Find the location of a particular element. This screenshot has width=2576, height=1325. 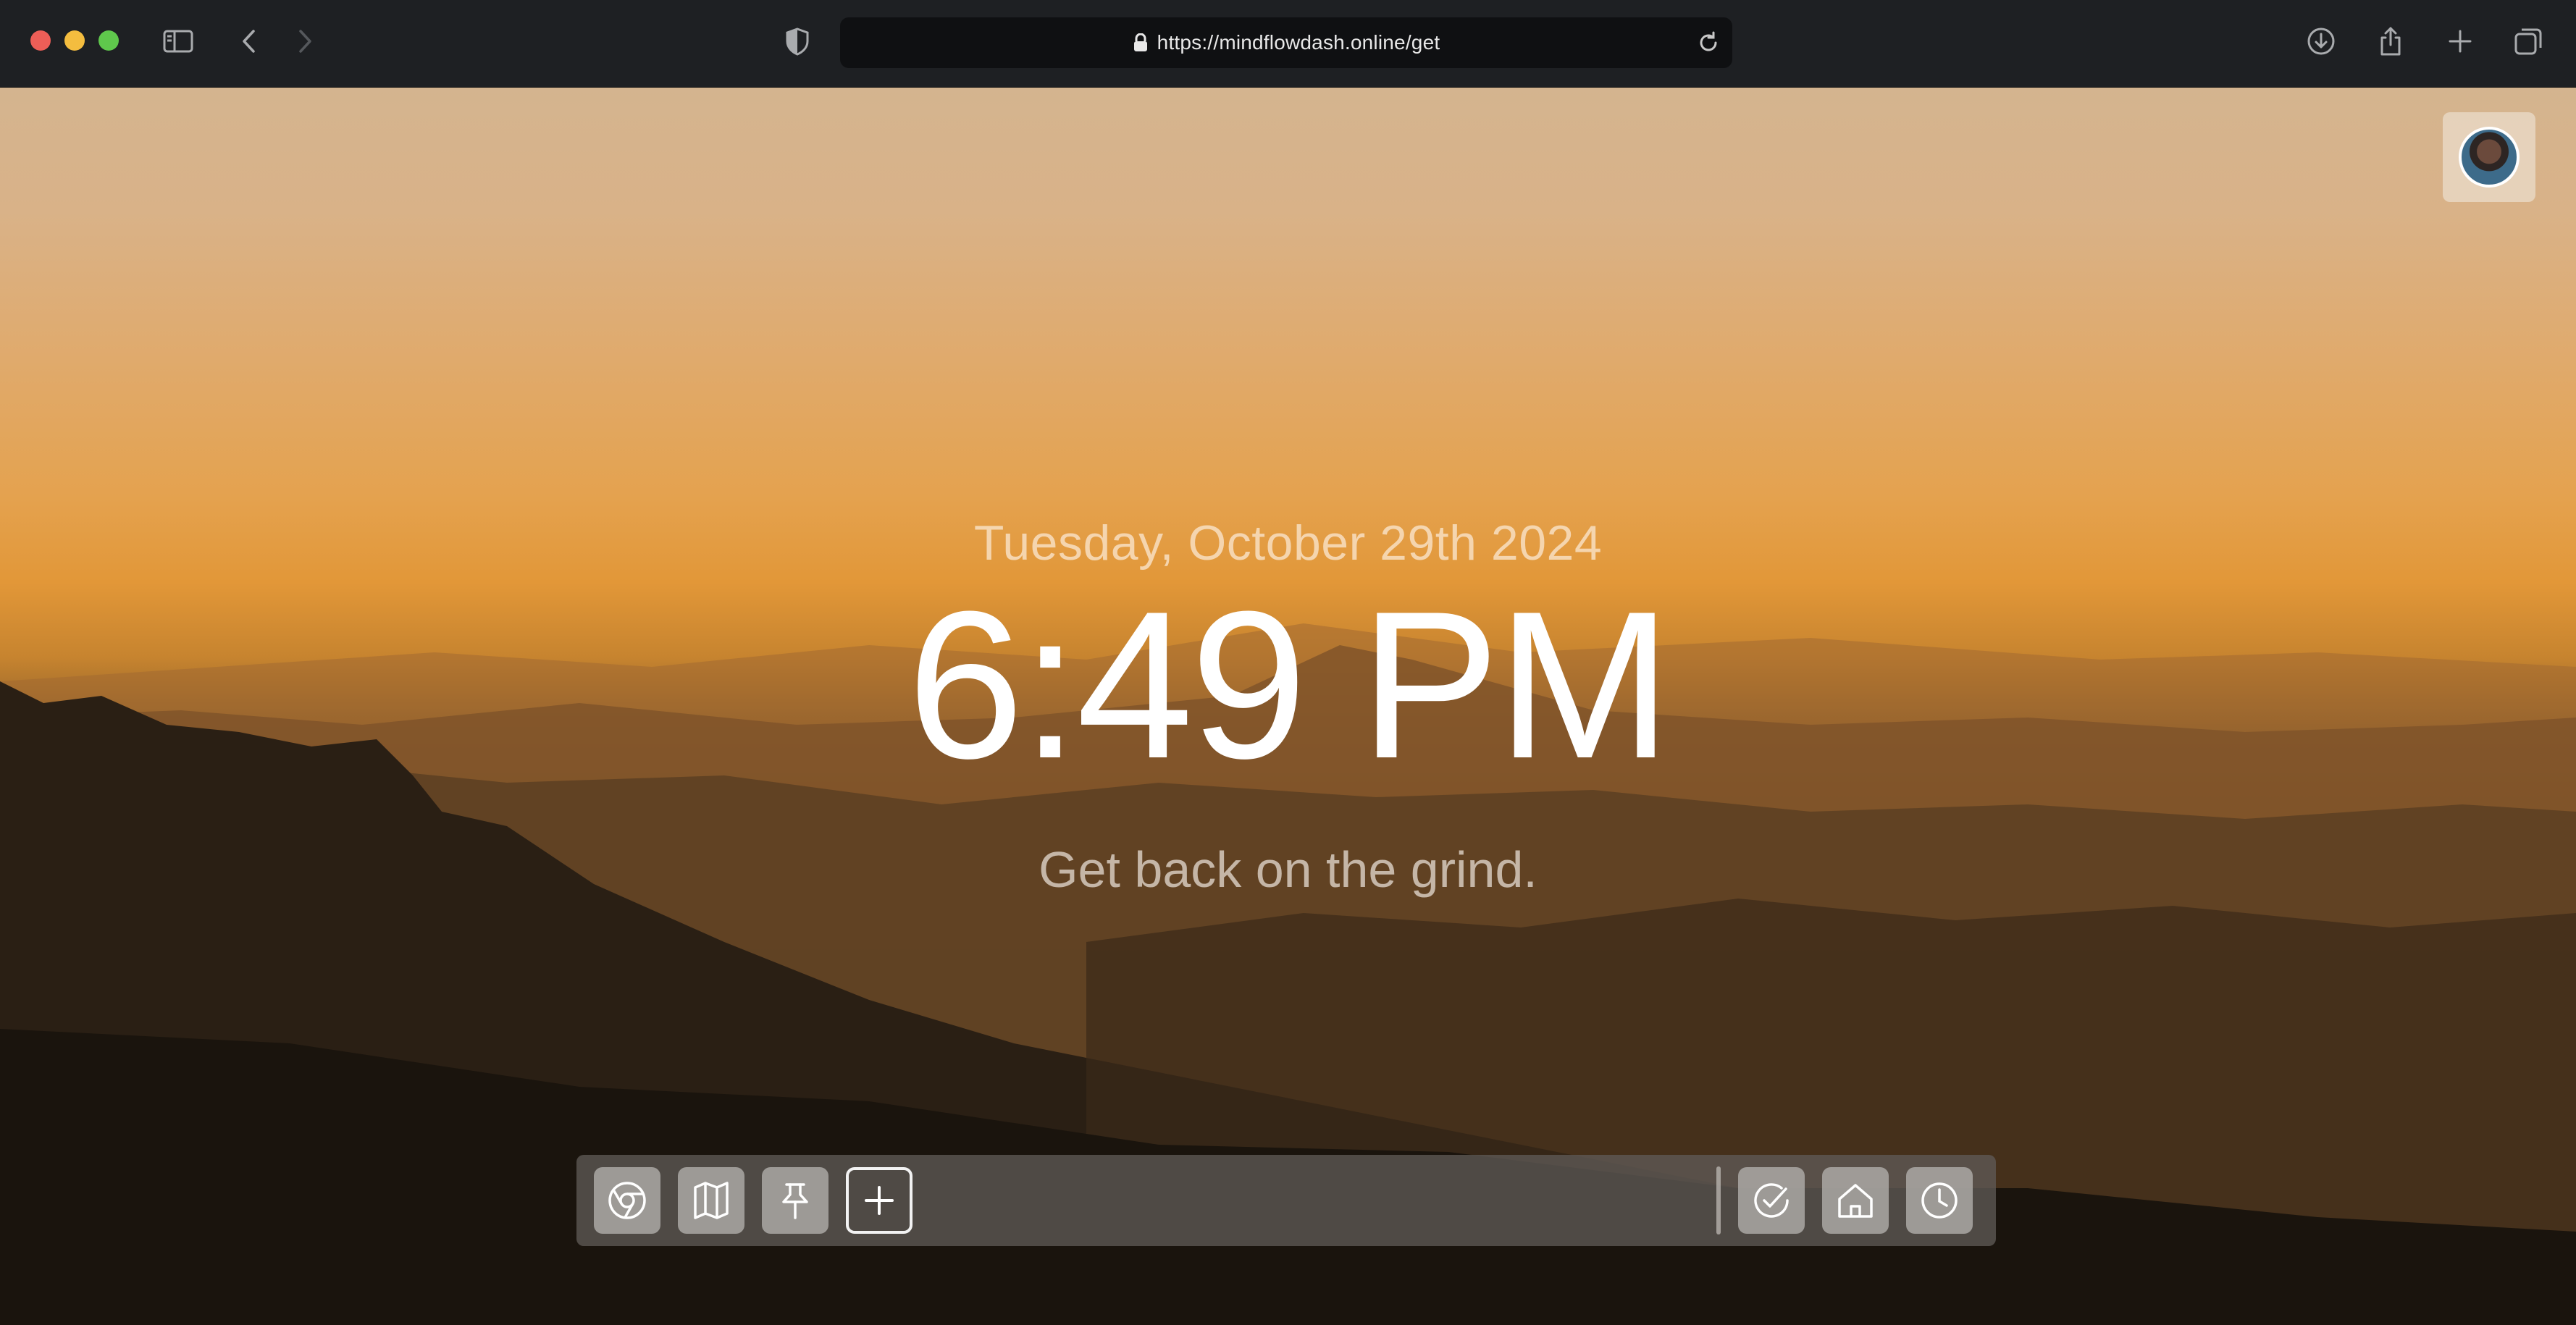

date-text: Tuesday, October 29th 2024 is located at coordinates (1288, 543).